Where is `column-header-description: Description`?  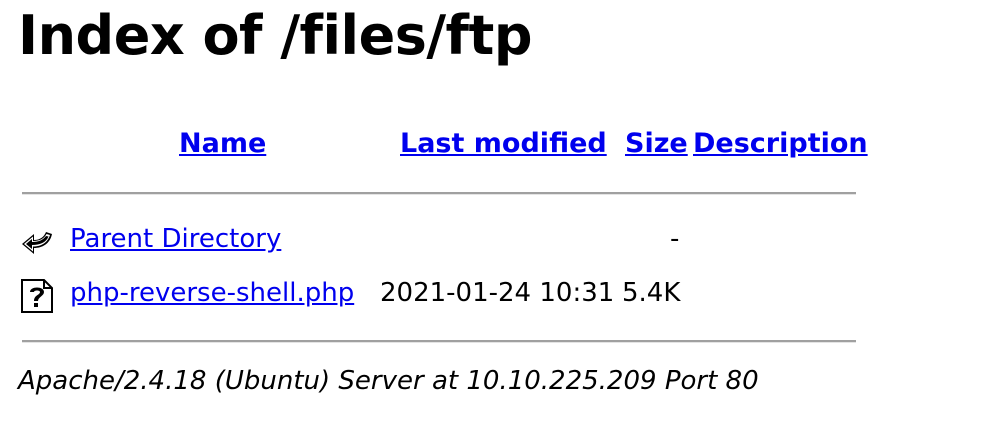
column-header-description: Description is located at coordinates (780, 144).